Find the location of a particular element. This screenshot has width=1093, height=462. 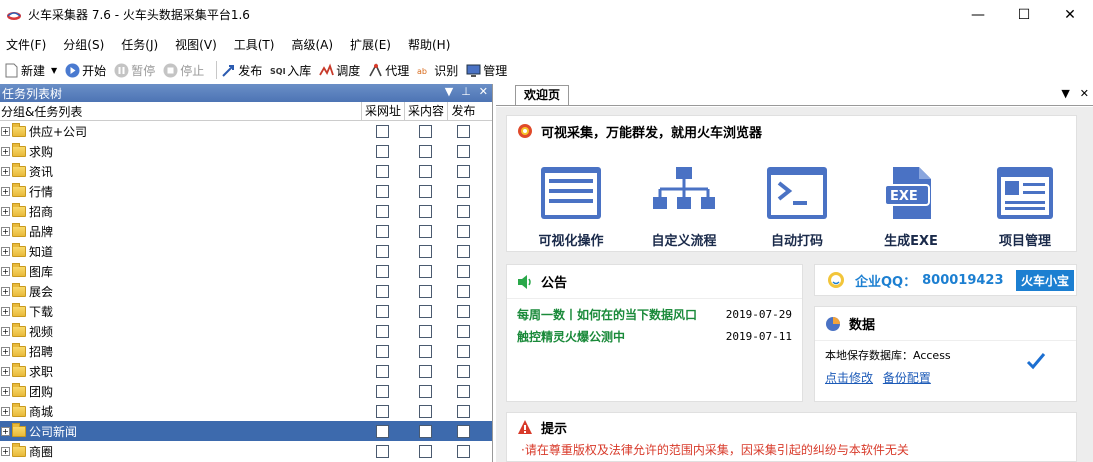

menu-advanced: 高级(A) is located at coordinates (312, 44).